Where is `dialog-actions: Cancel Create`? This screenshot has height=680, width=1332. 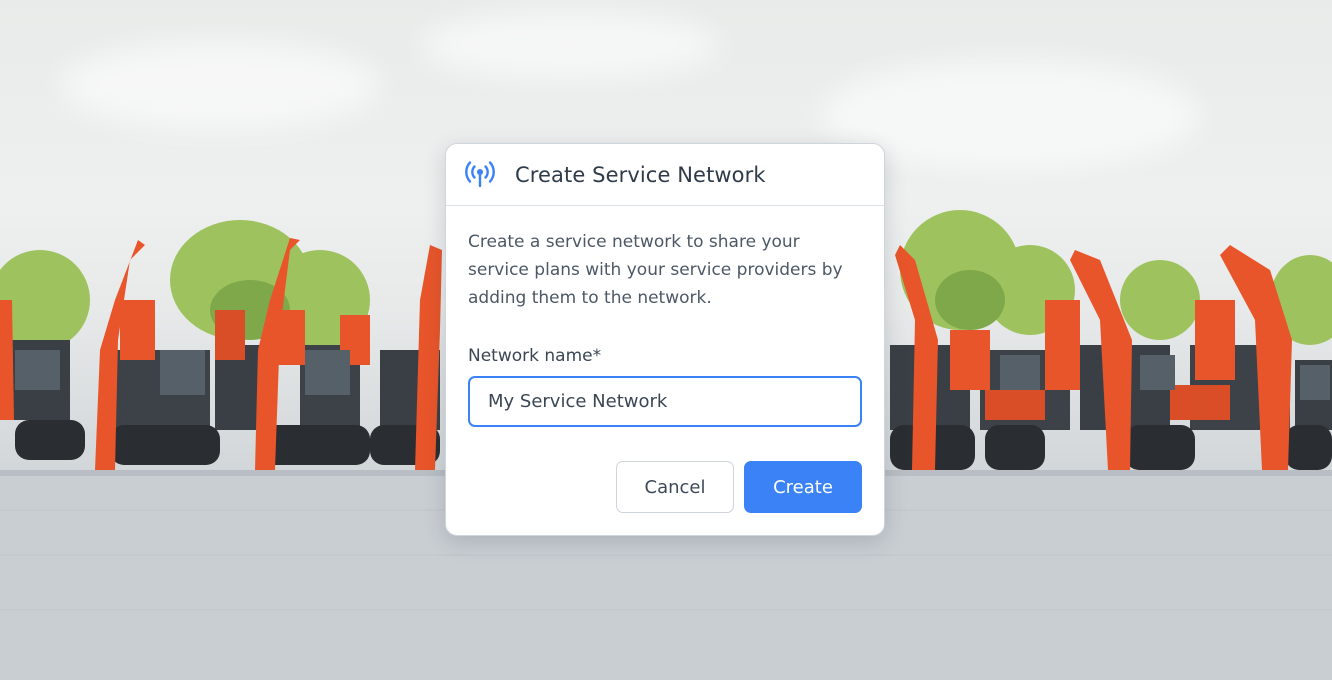
dialog-actions: Cancel Create is located at coordinates (739, 487).